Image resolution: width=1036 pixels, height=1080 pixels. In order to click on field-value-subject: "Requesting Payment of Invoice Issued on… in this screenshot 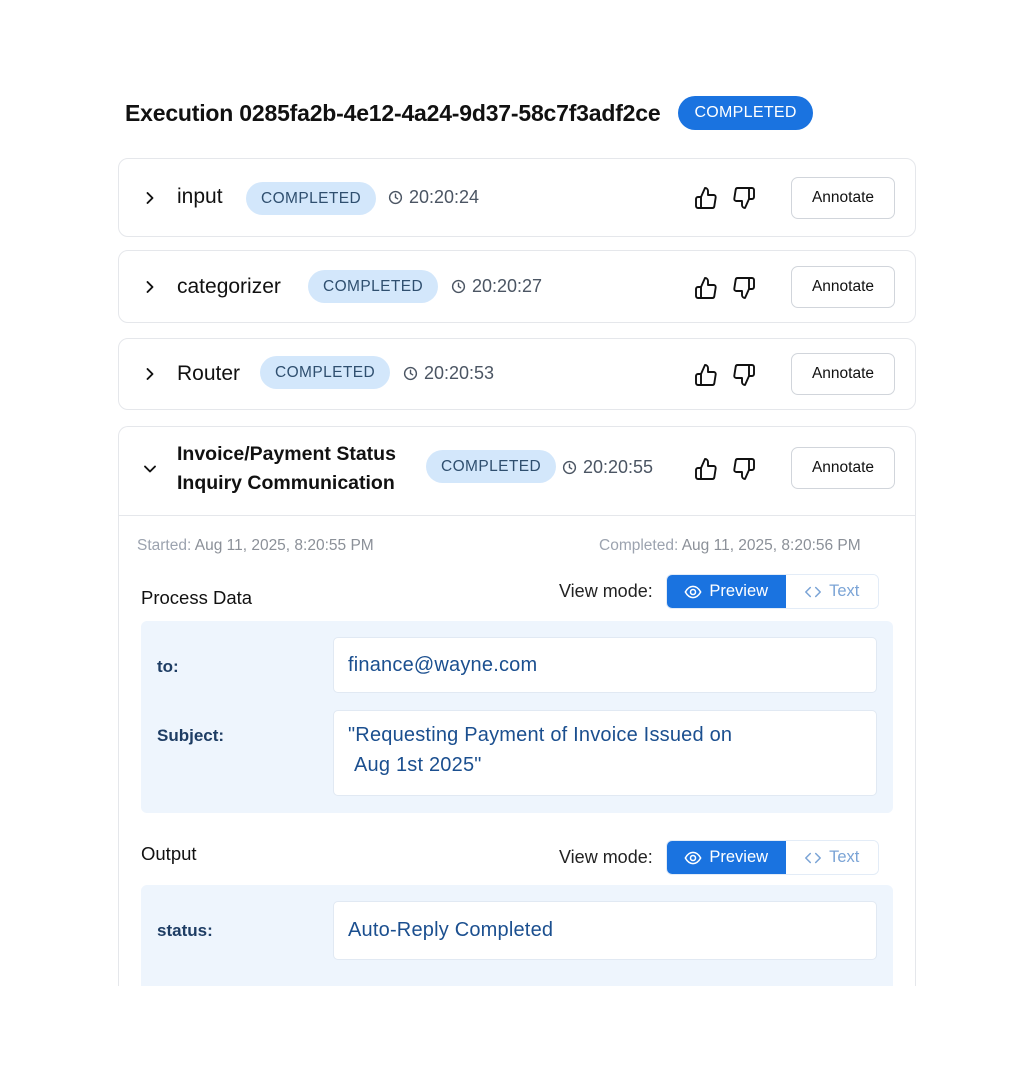, I will do `click(605, 753)`.